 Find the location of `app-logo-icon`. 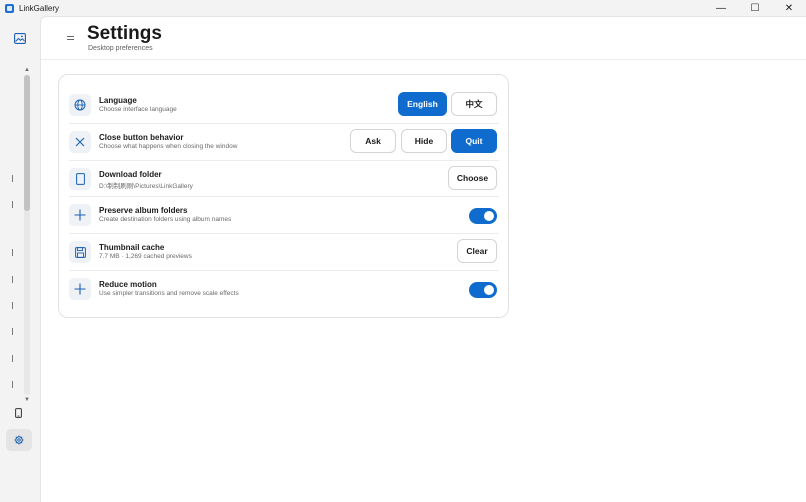

app-logo-icon is located at coordinates (9, 8).